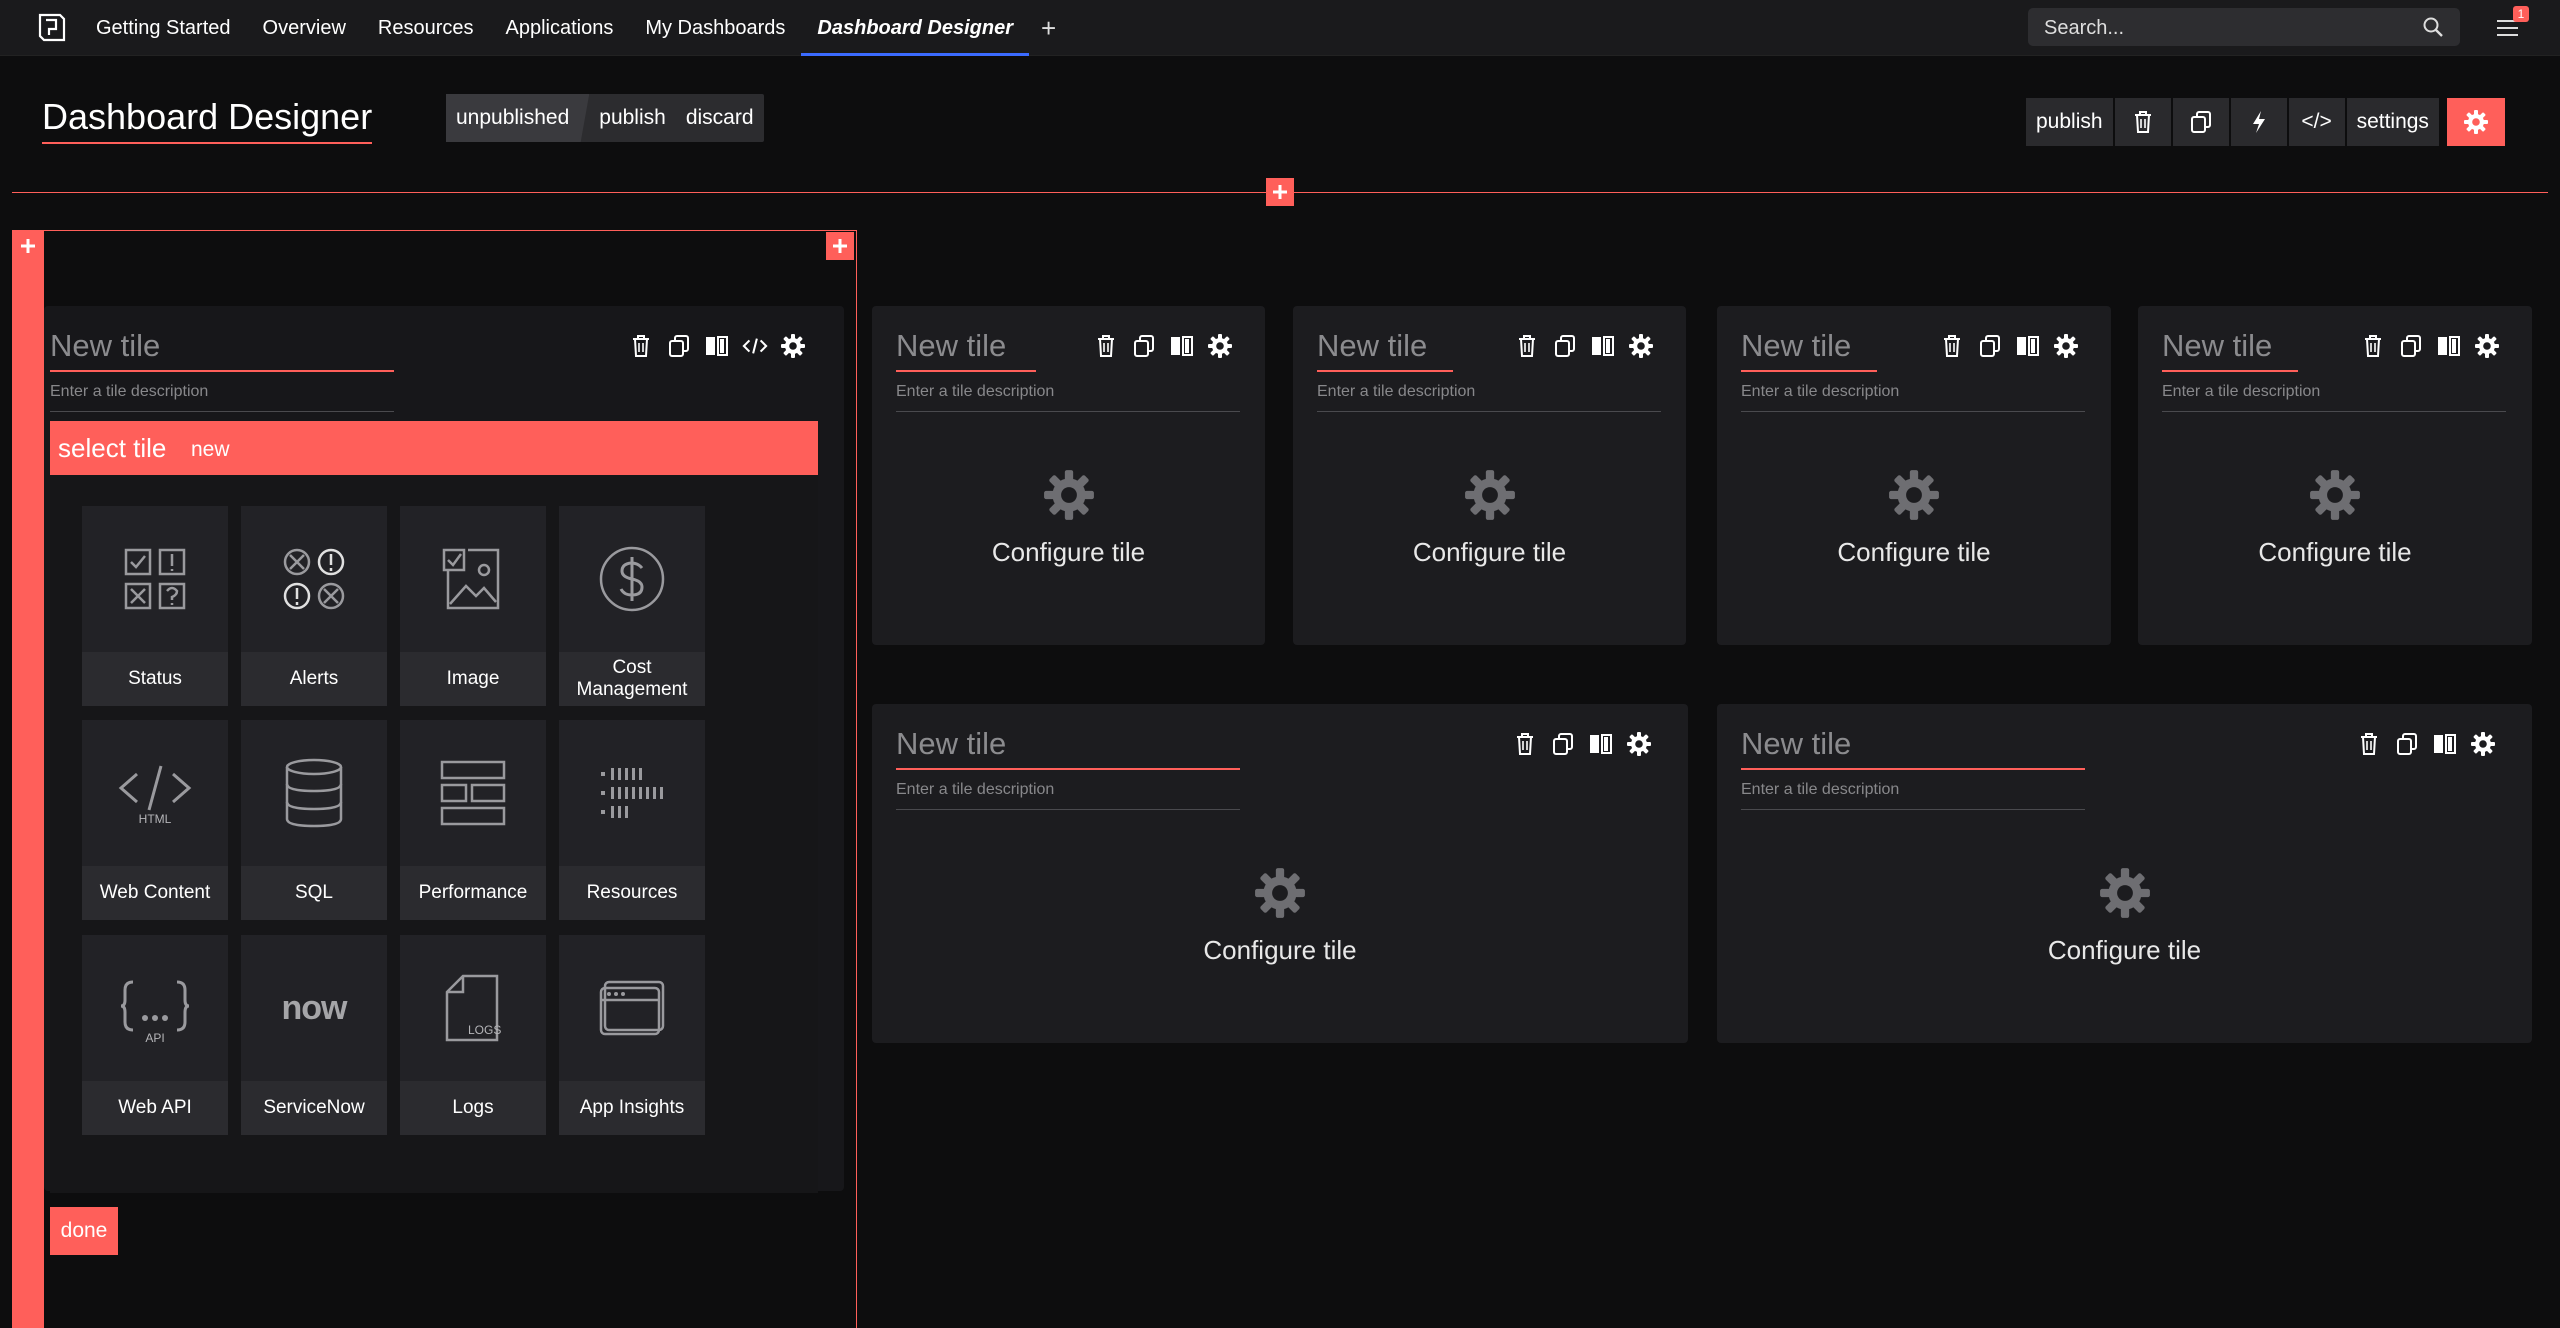  Describe the element at coordinates (473, 820) in the screenshot. I see `tile-type-performance: Performance` at that location.